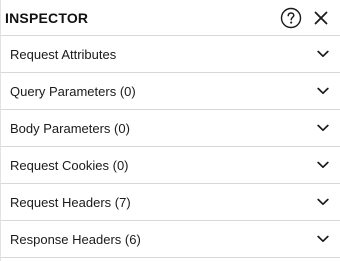 The image size is (340, 261). Describe the element at coordinates (170, 18) in the screenshot. I see `inspector-header: INSPECTOR` at that location.